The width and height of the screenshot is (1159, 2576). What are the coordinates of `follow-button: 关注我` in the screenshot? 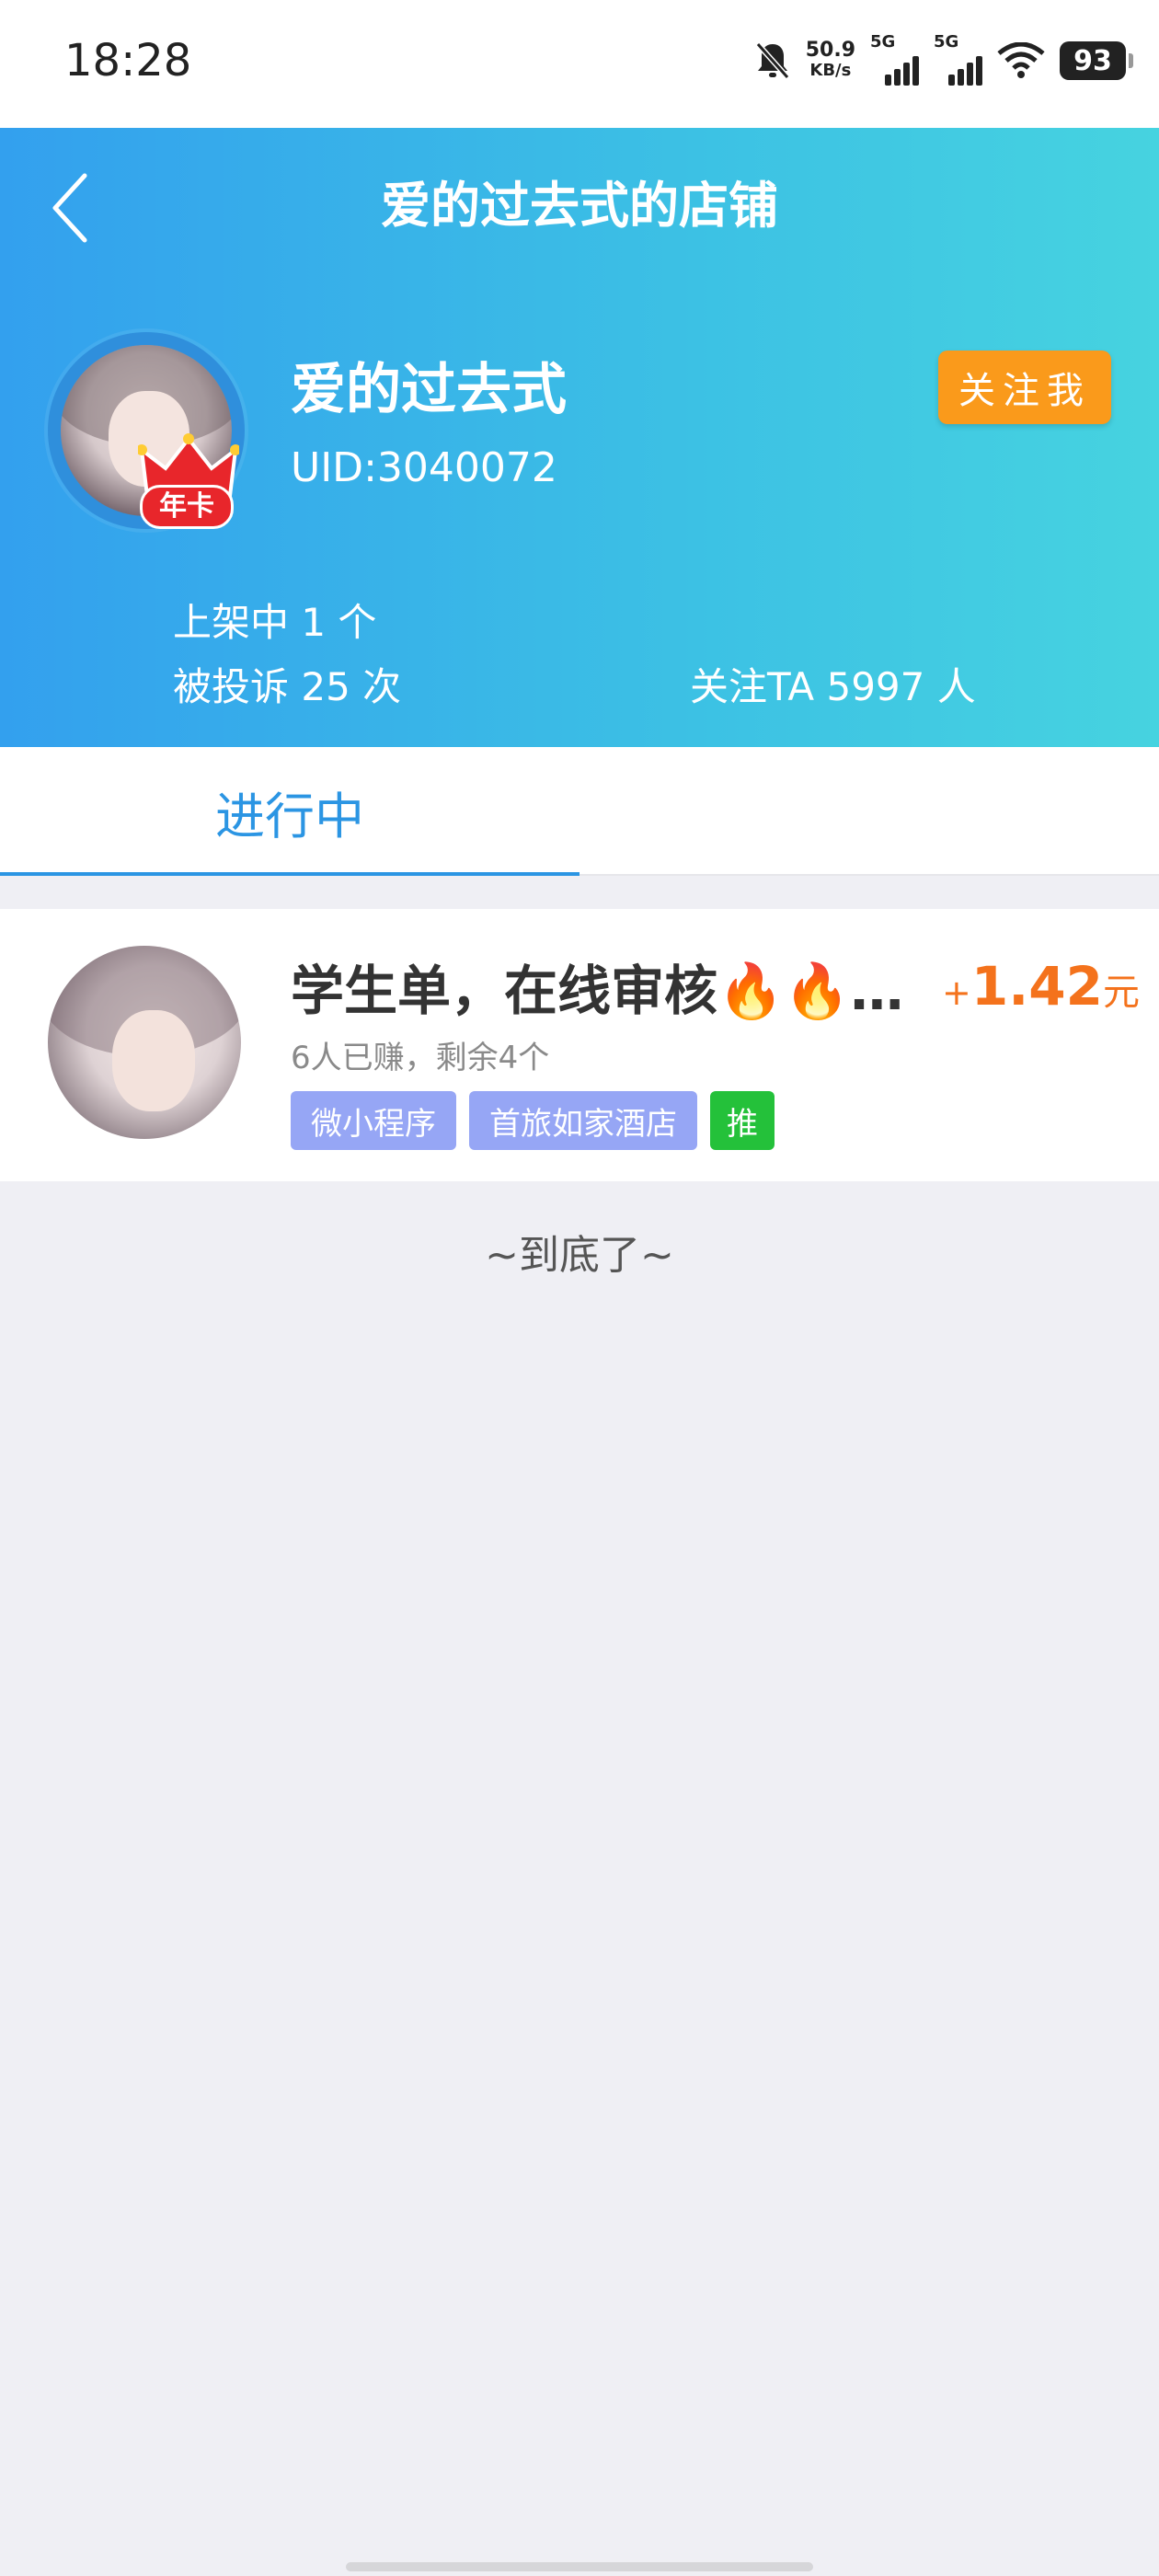 It's located at (1024, 387).